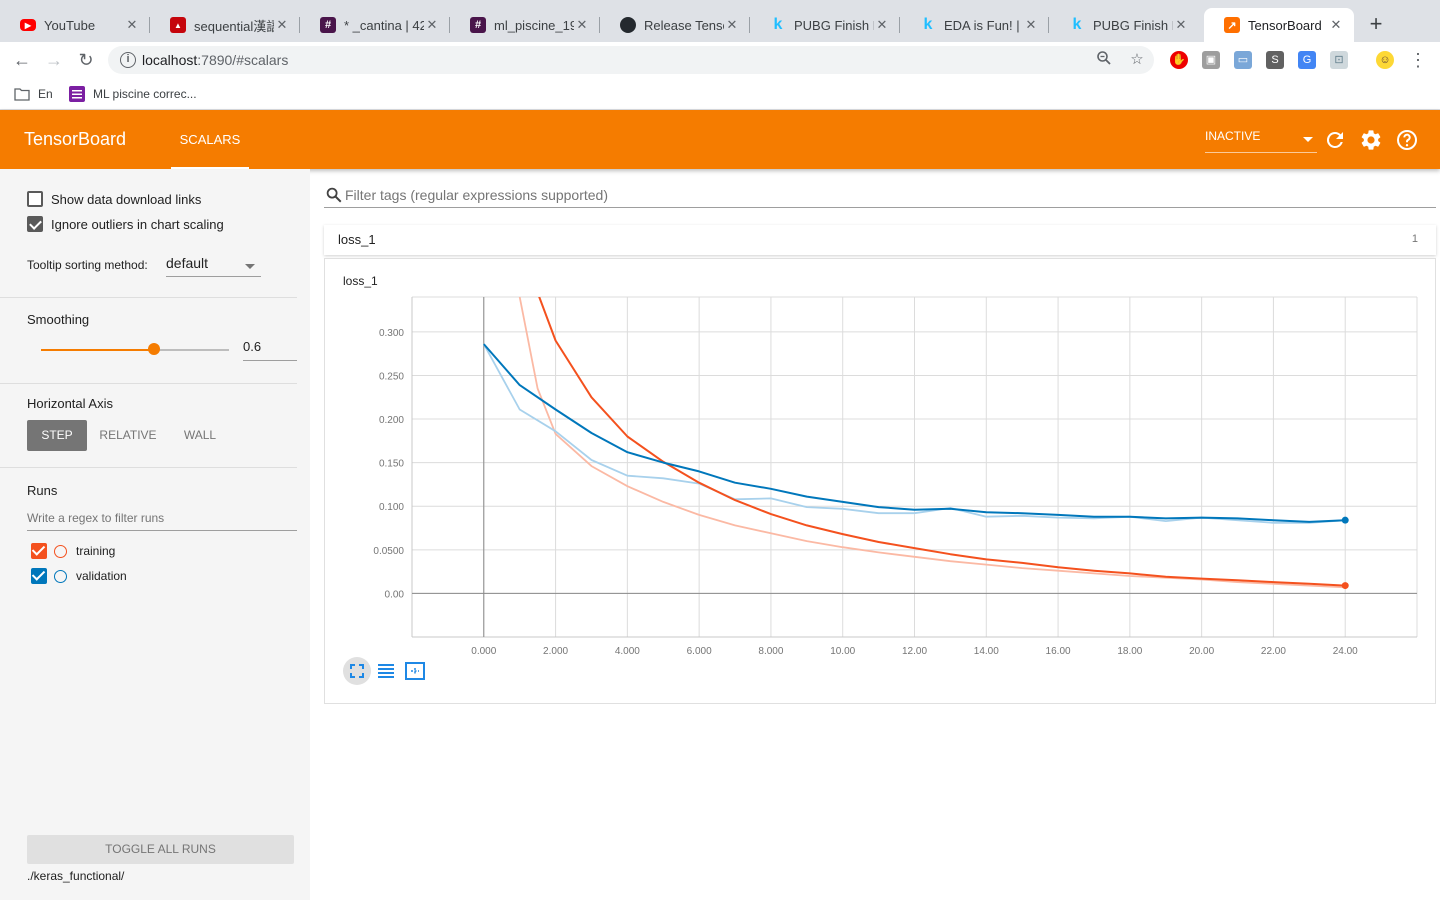 The height and width of the screenshot is (900, 1440). I want to click on smoothing-slider, so click(135, 349).